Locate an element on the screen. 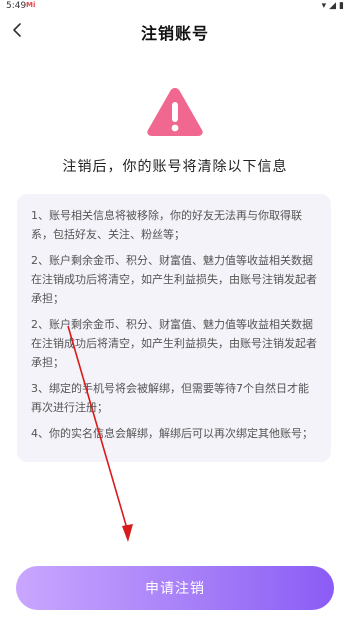  apply-deactivate-button: 申请注销 is located at coordinates (175, 588).